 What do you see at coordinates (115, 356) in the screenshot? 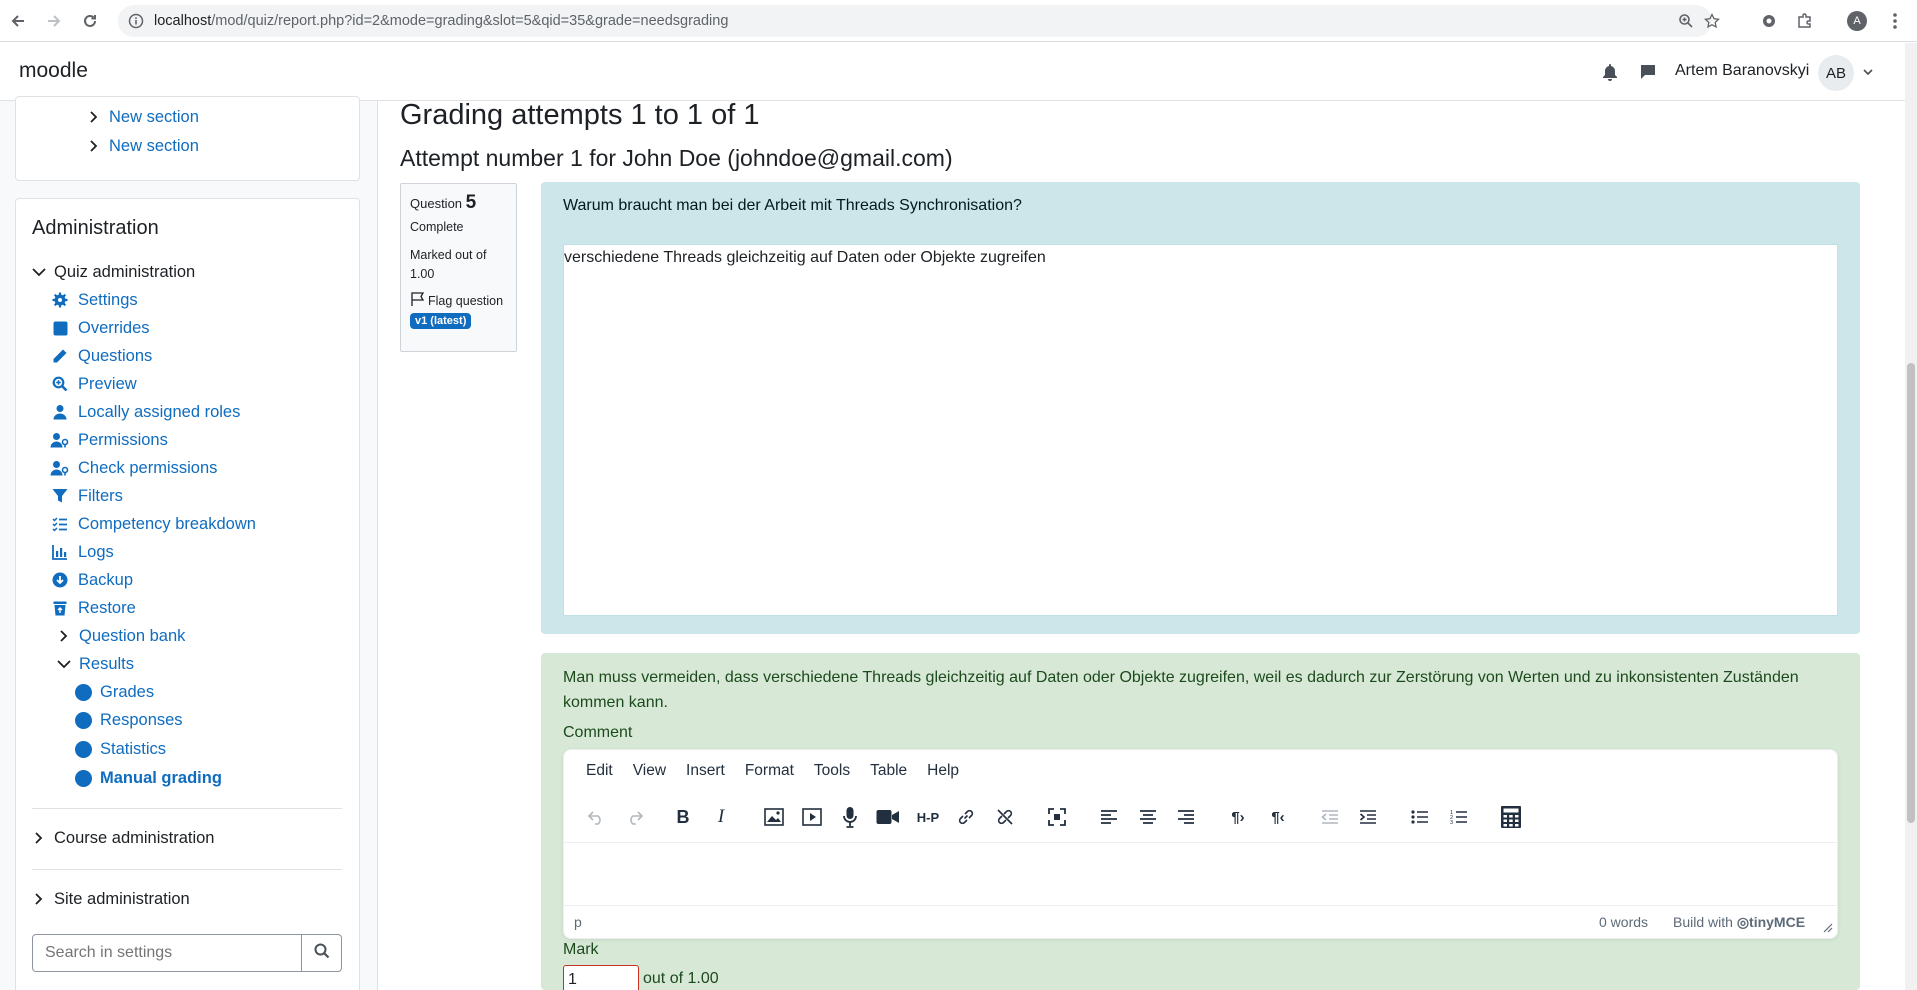
I see `sidebar-item-label: Questions` at bounding box center [115, 356].